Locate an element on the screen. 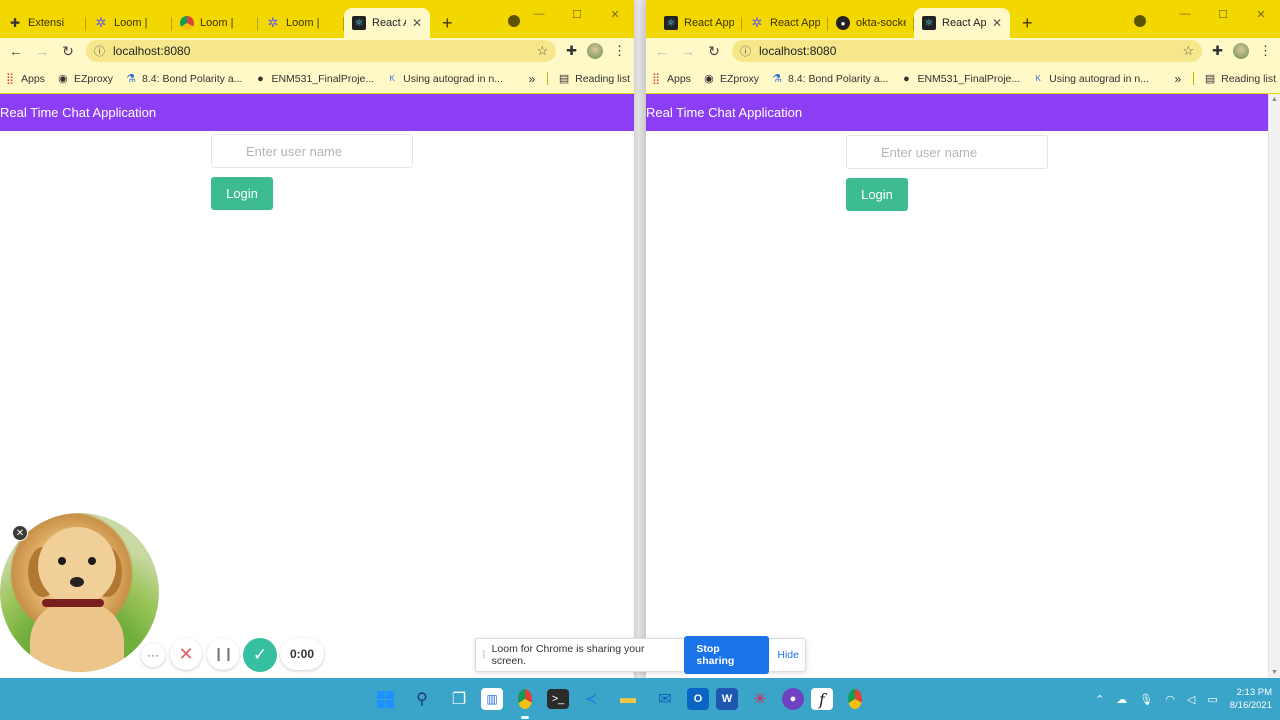 This screenshot has width=1280, height=720. apps-grid-icon: ⣿ is located at coordinates (10, 79).